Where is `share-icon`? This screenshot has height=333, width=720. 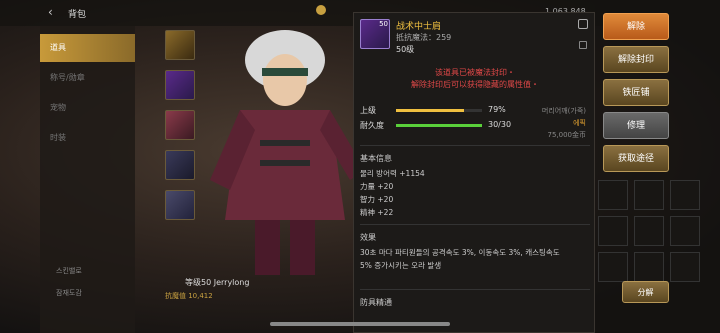 share-icon is located at coordinates (583, 24).